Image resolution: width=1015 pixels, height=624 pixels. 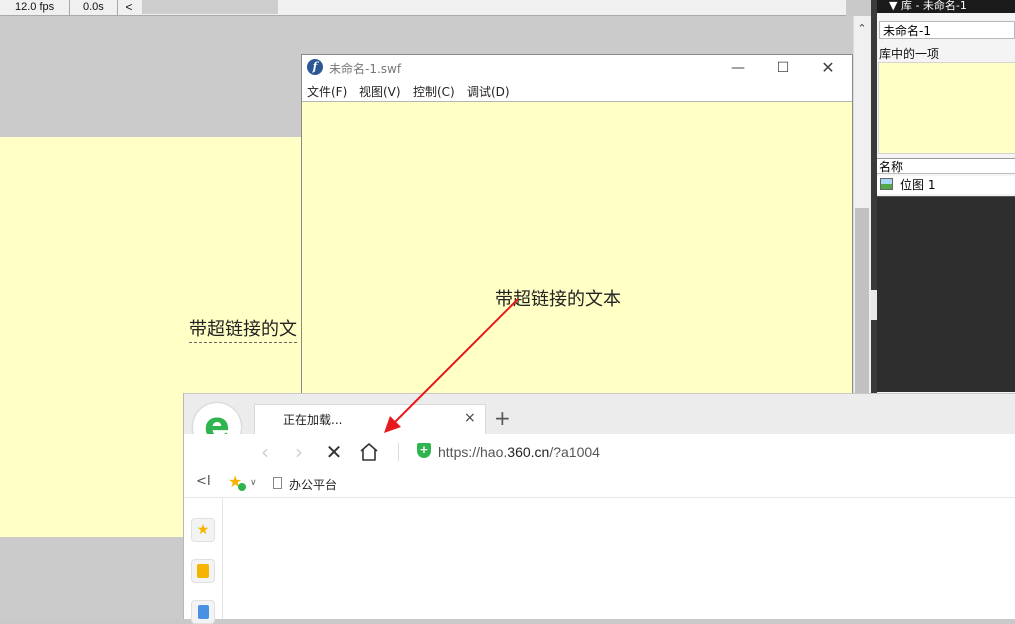 What do you see at coordinates (473, 452) in the screenshot?
I see `url-scheme: https://hao.` at bounding box center [473, 452].